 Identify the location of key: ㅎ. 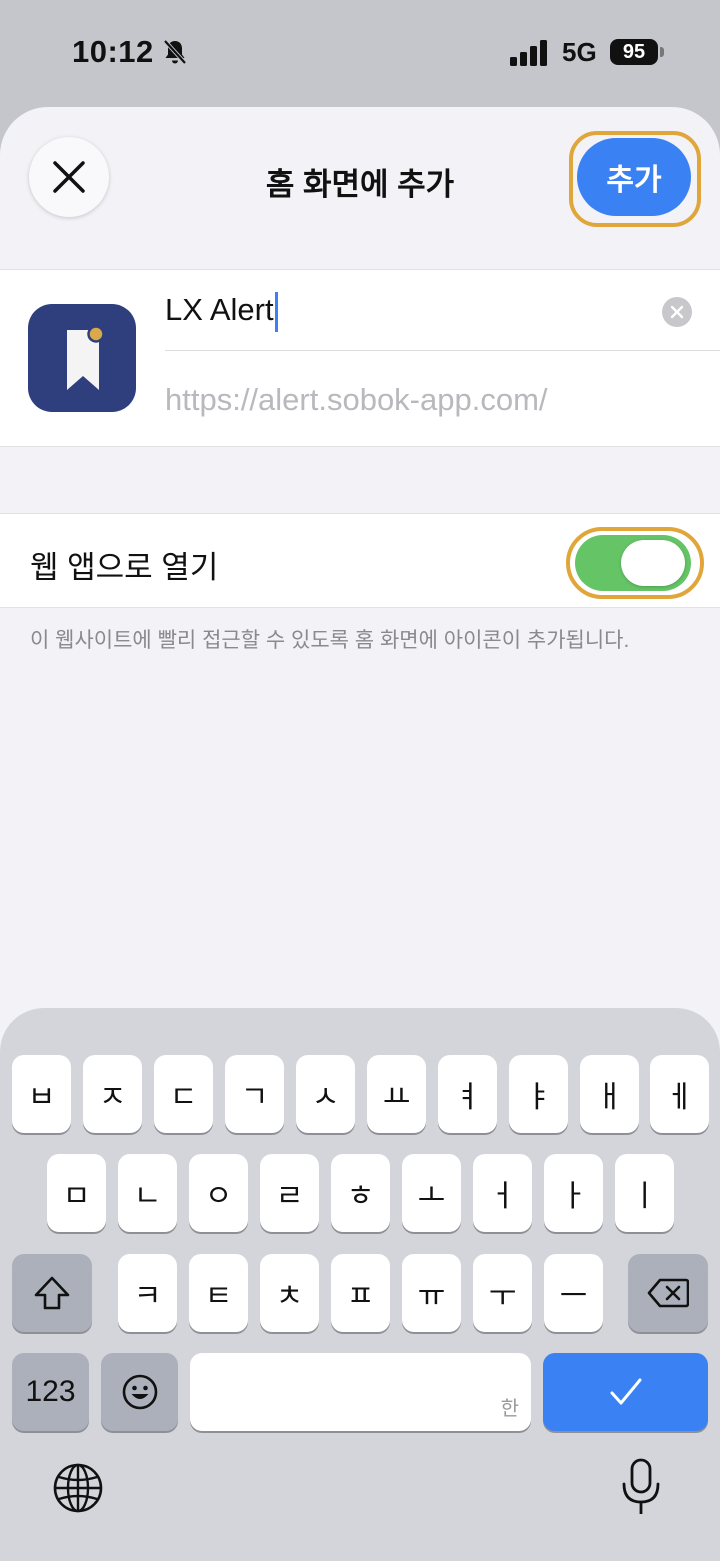
(360, 1193).